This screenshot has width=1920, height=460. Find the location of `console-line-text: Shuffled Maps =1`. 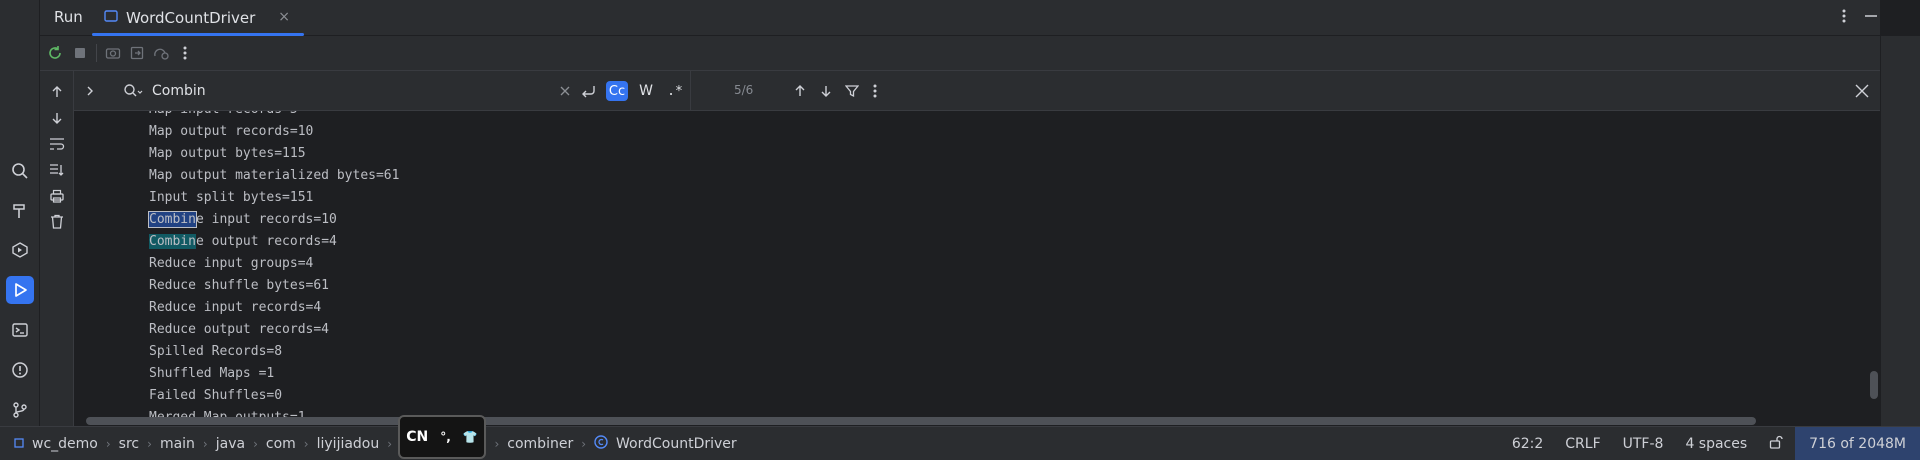

console-line-text: Shuffled Maps =1 is located at coordinates (212, 373).